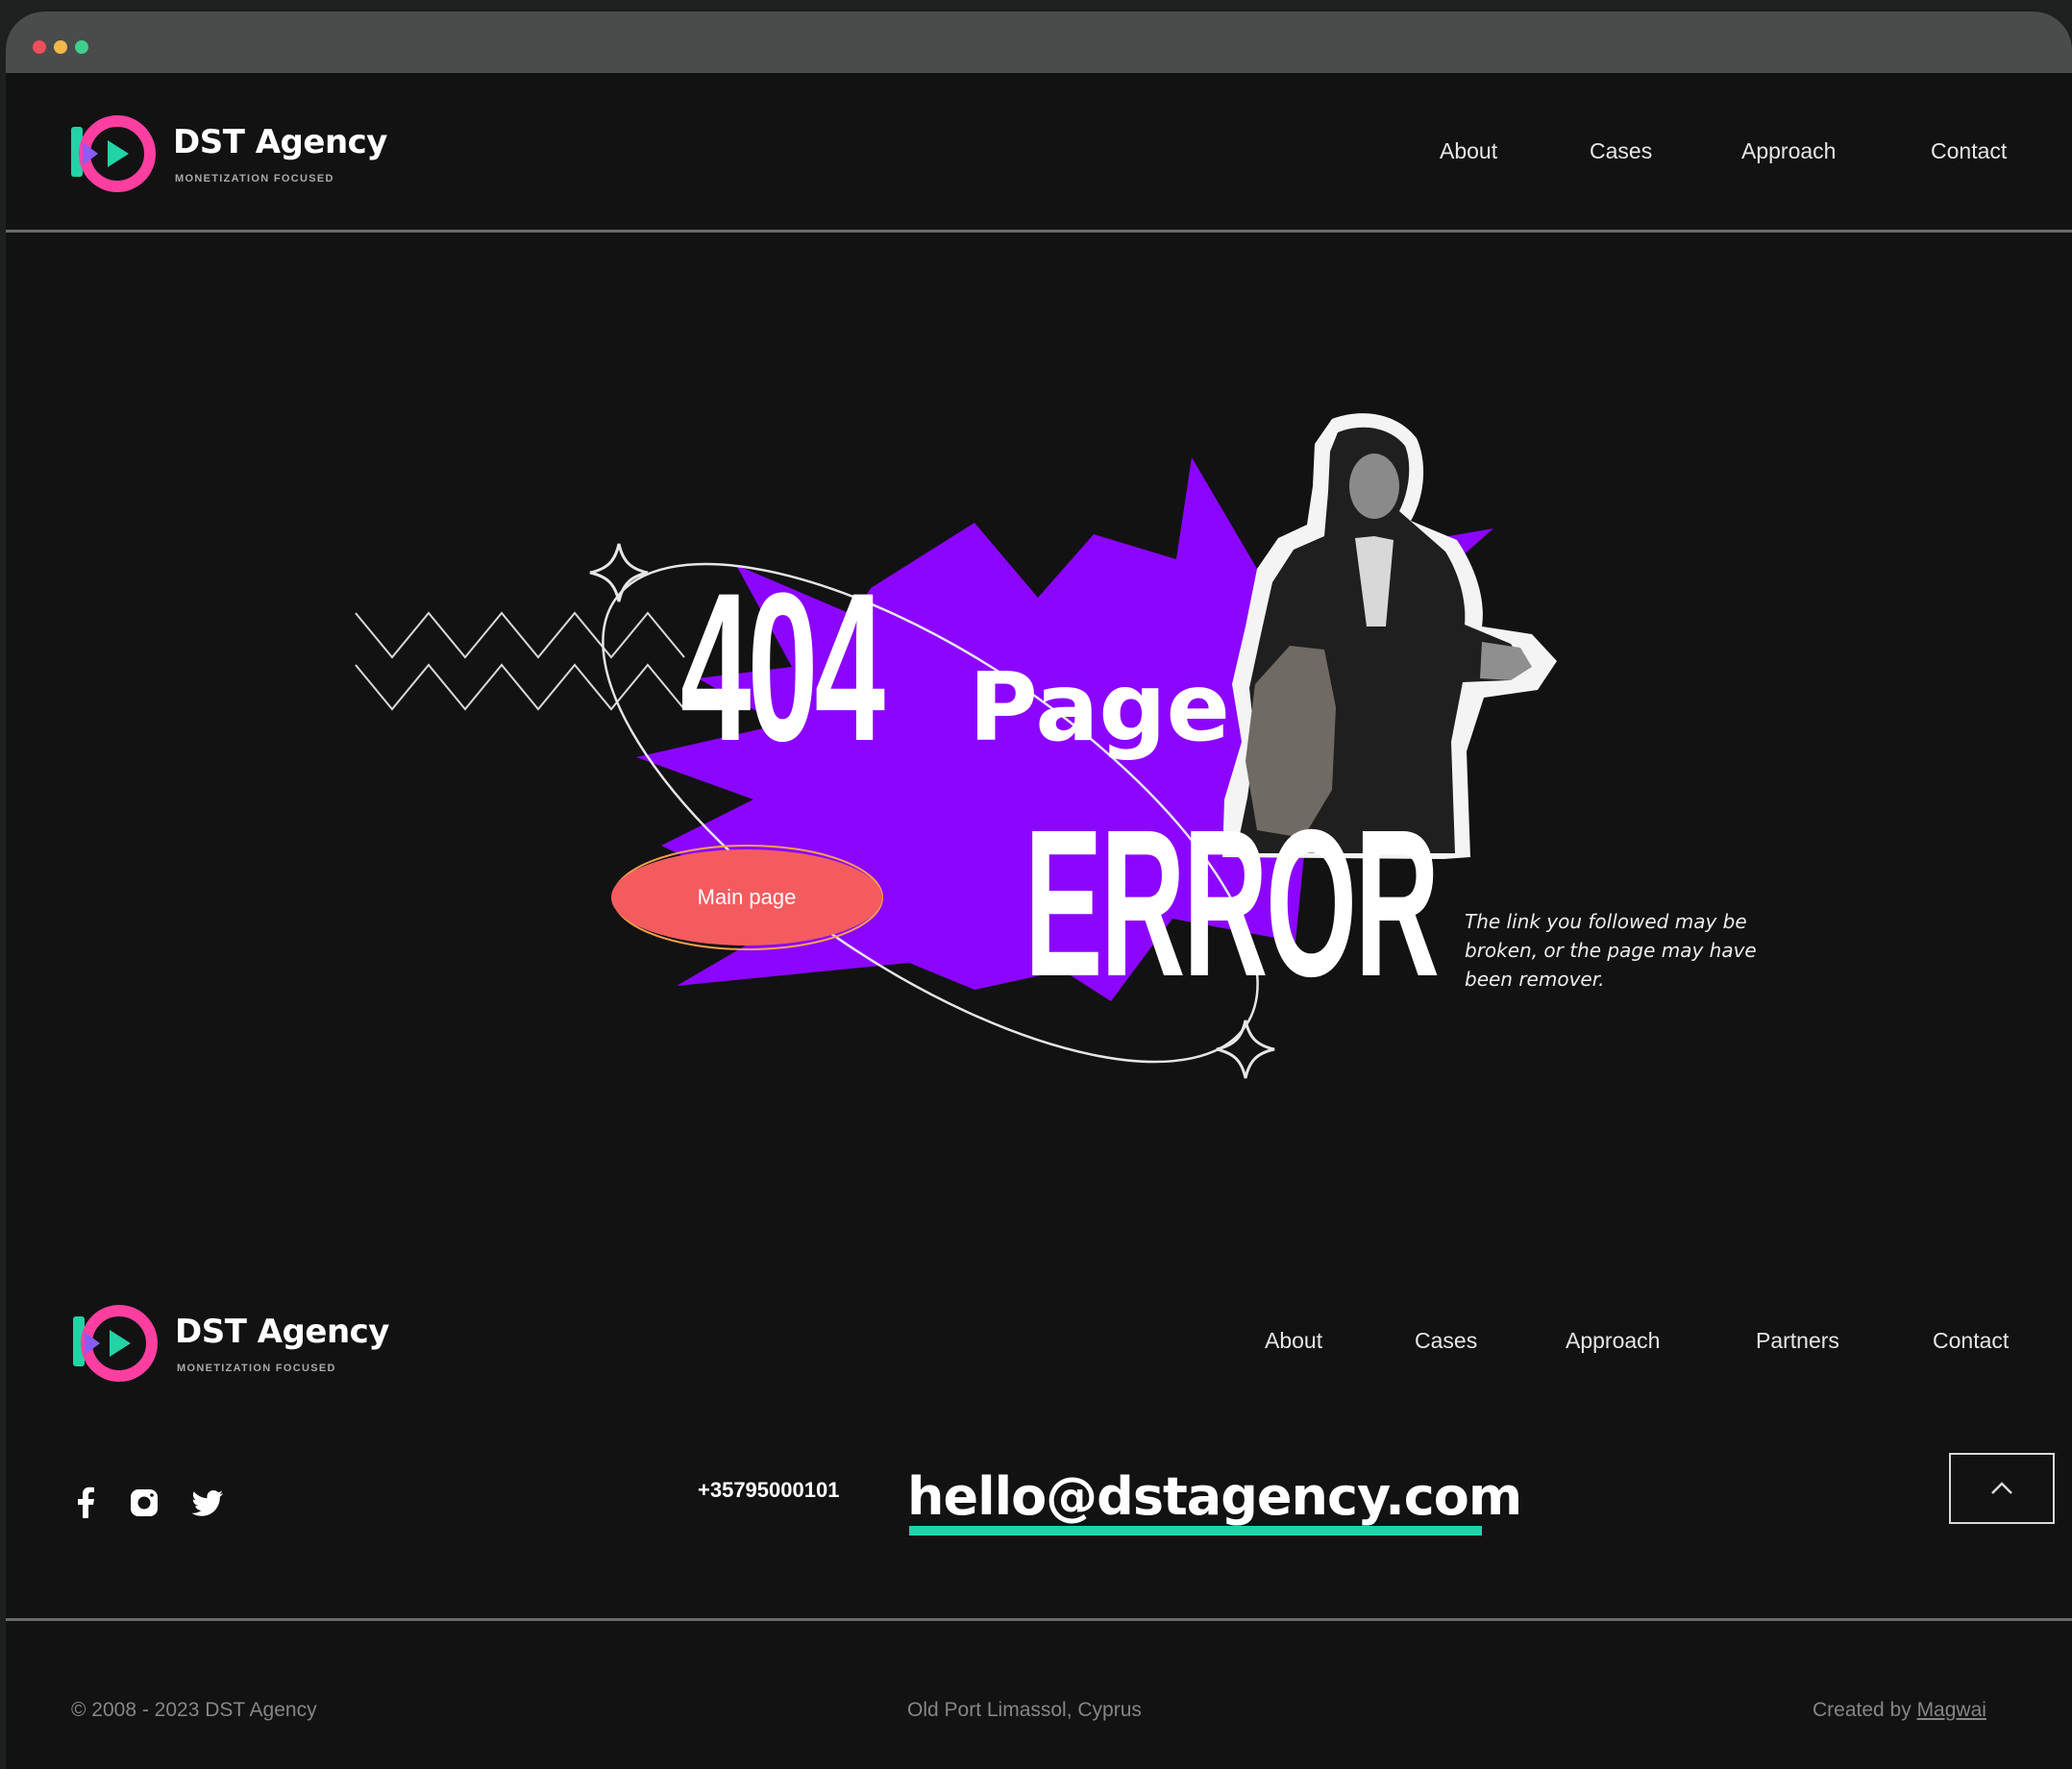 The image size is (2072, 1769). What do you see at coordinates (194, 1710) in the screenshot?
I see `copyright-text: © 2008 - 2023 DST Agency` at bounding box center [194, 1710].